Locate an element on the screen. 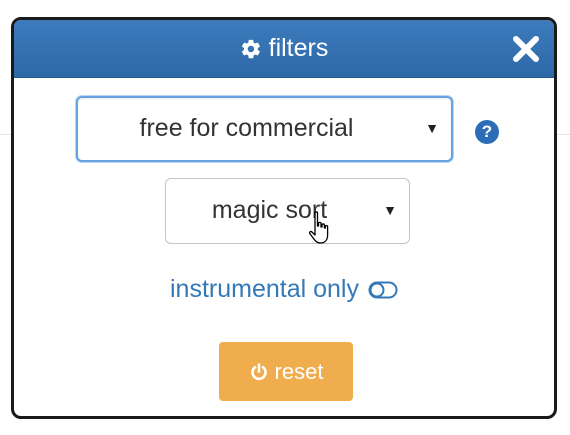 The image size is (570, 435). sort-select-value: magic sort is located at coordinates (269, 209).